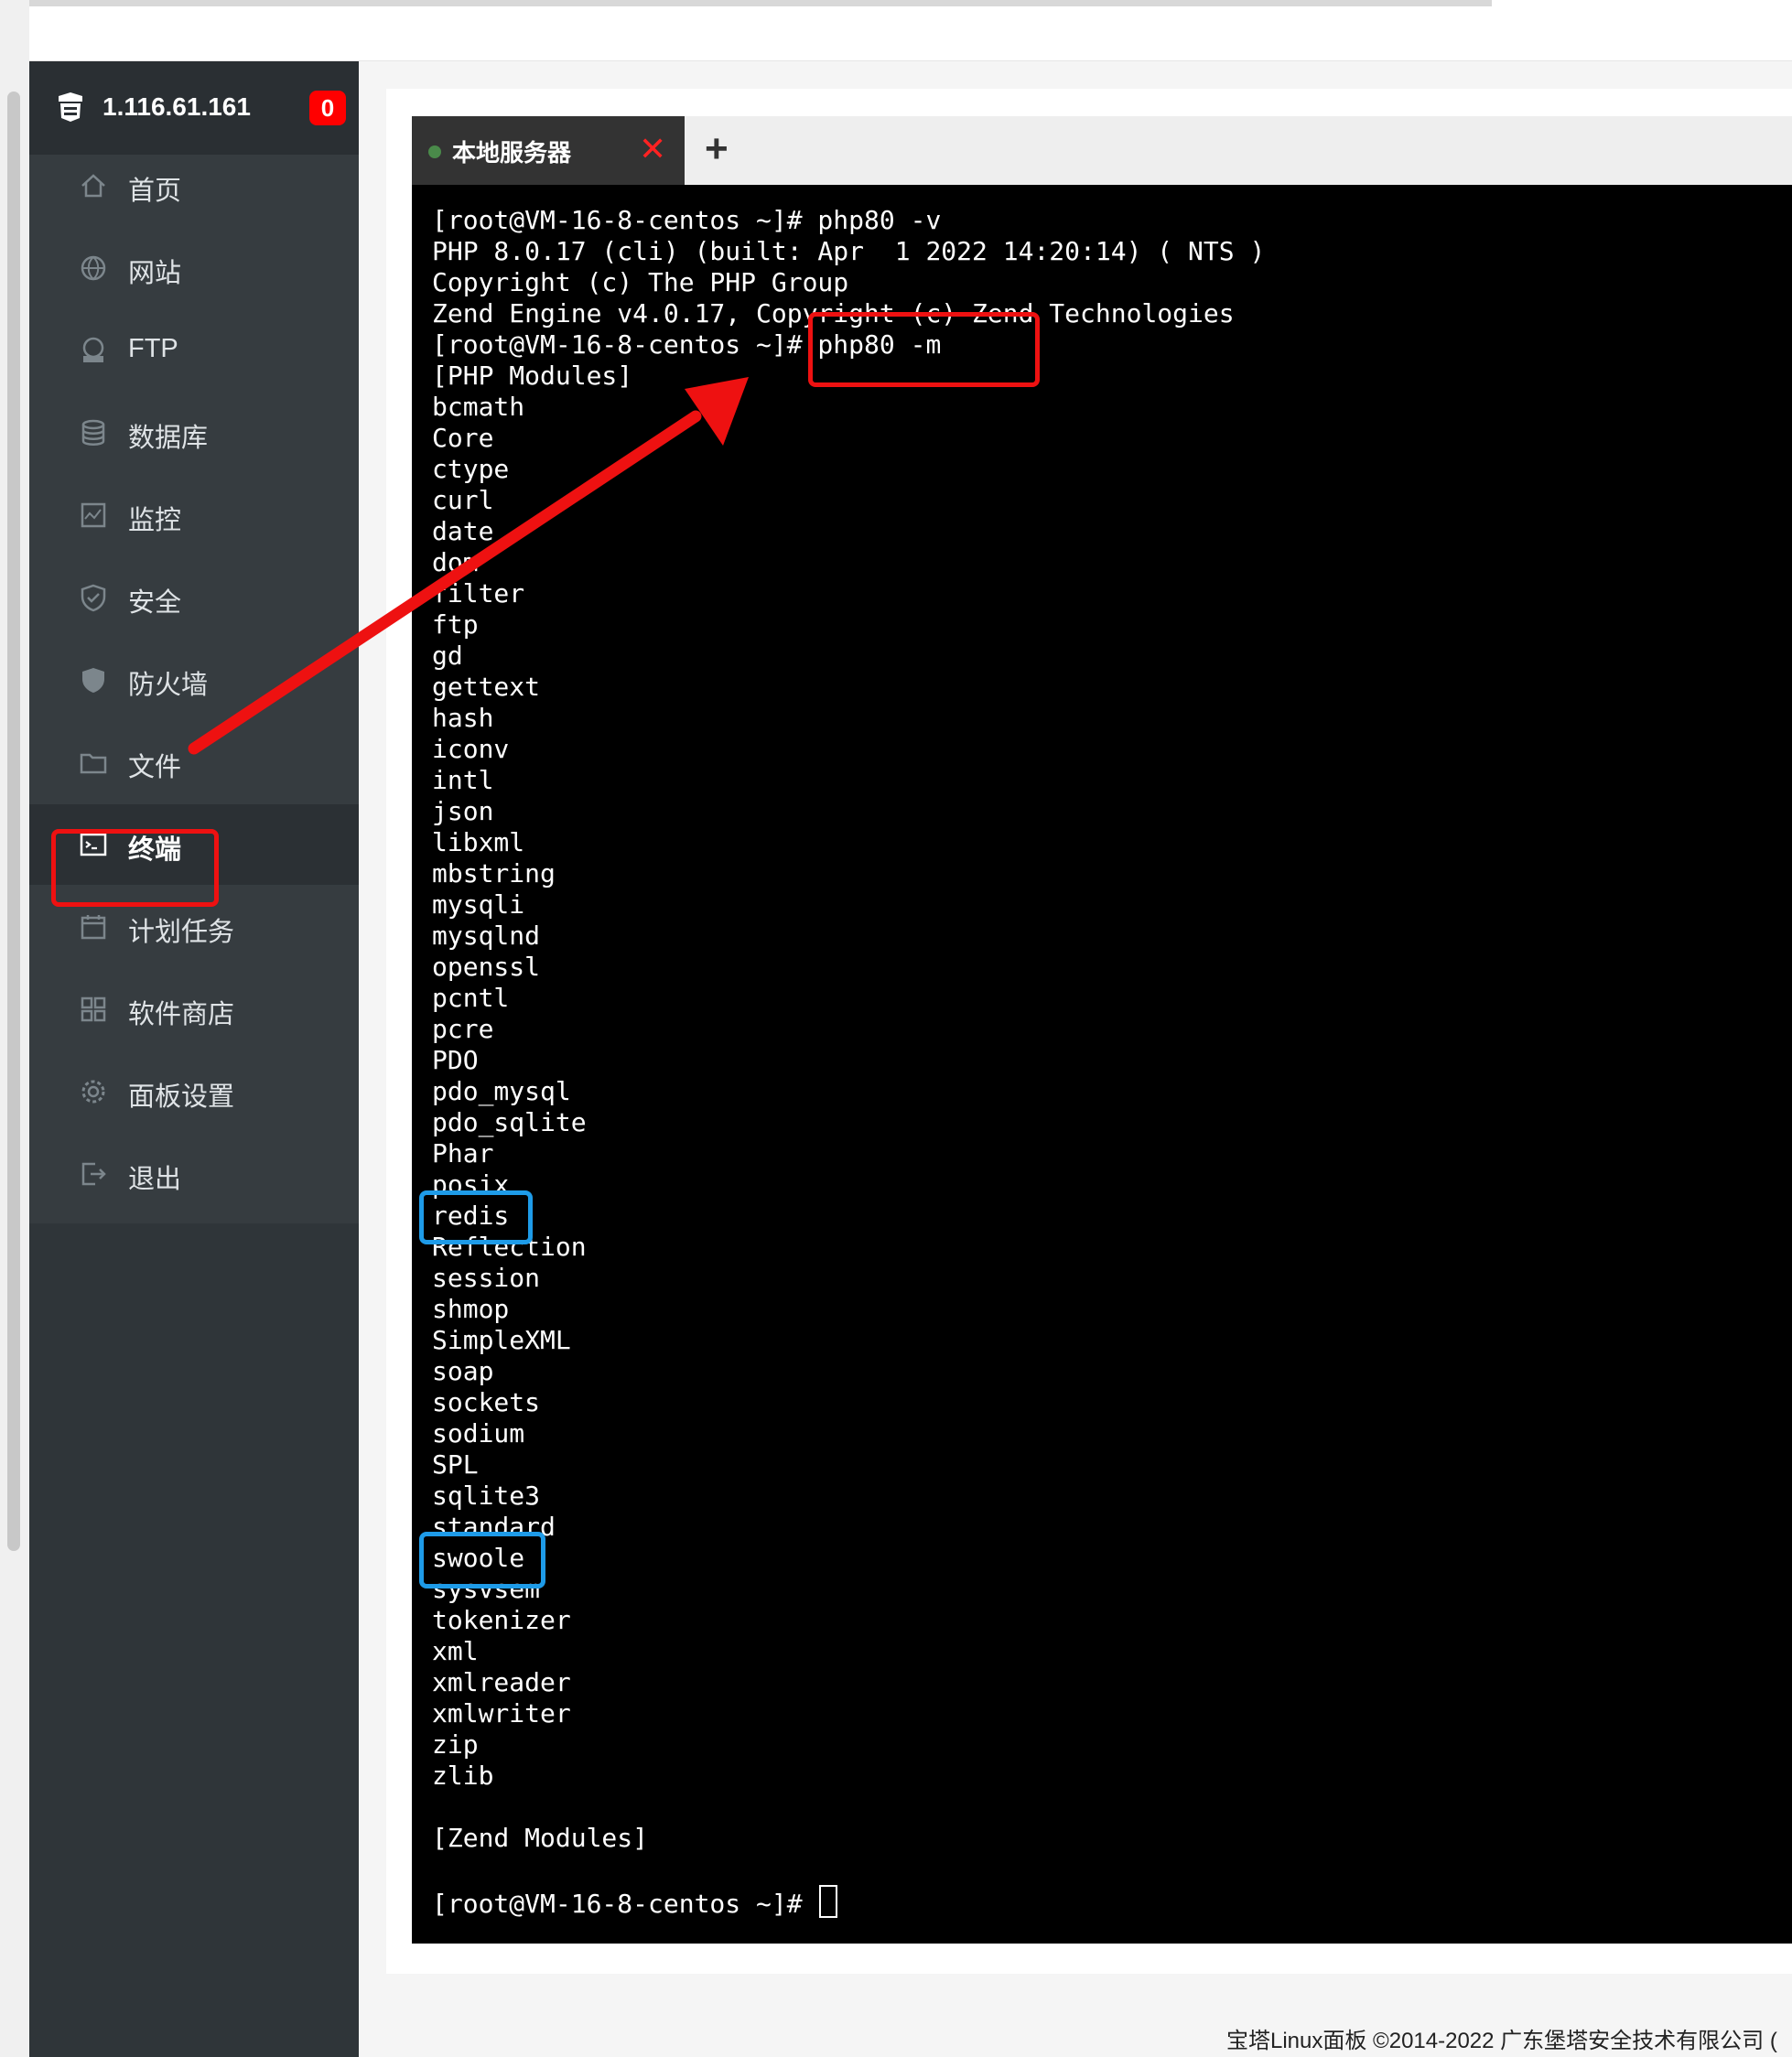 The image size is (1792, 2057). Describe the element at coordinates (468, 566) in the screenshot. I see `annotation-arrow-icon` at that location.